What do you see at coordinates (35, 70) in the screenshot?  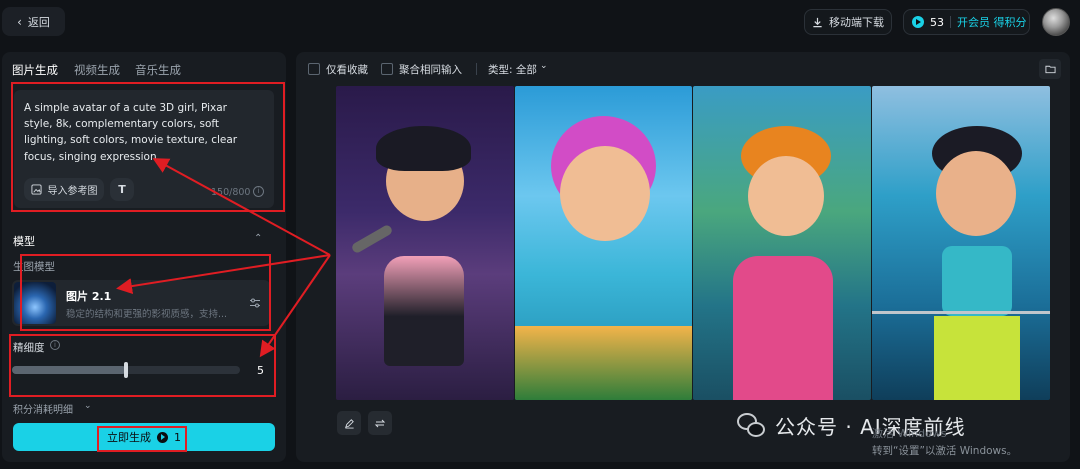 I see `tab-image-generation: 图片生成` at bounding box center [35, 70].